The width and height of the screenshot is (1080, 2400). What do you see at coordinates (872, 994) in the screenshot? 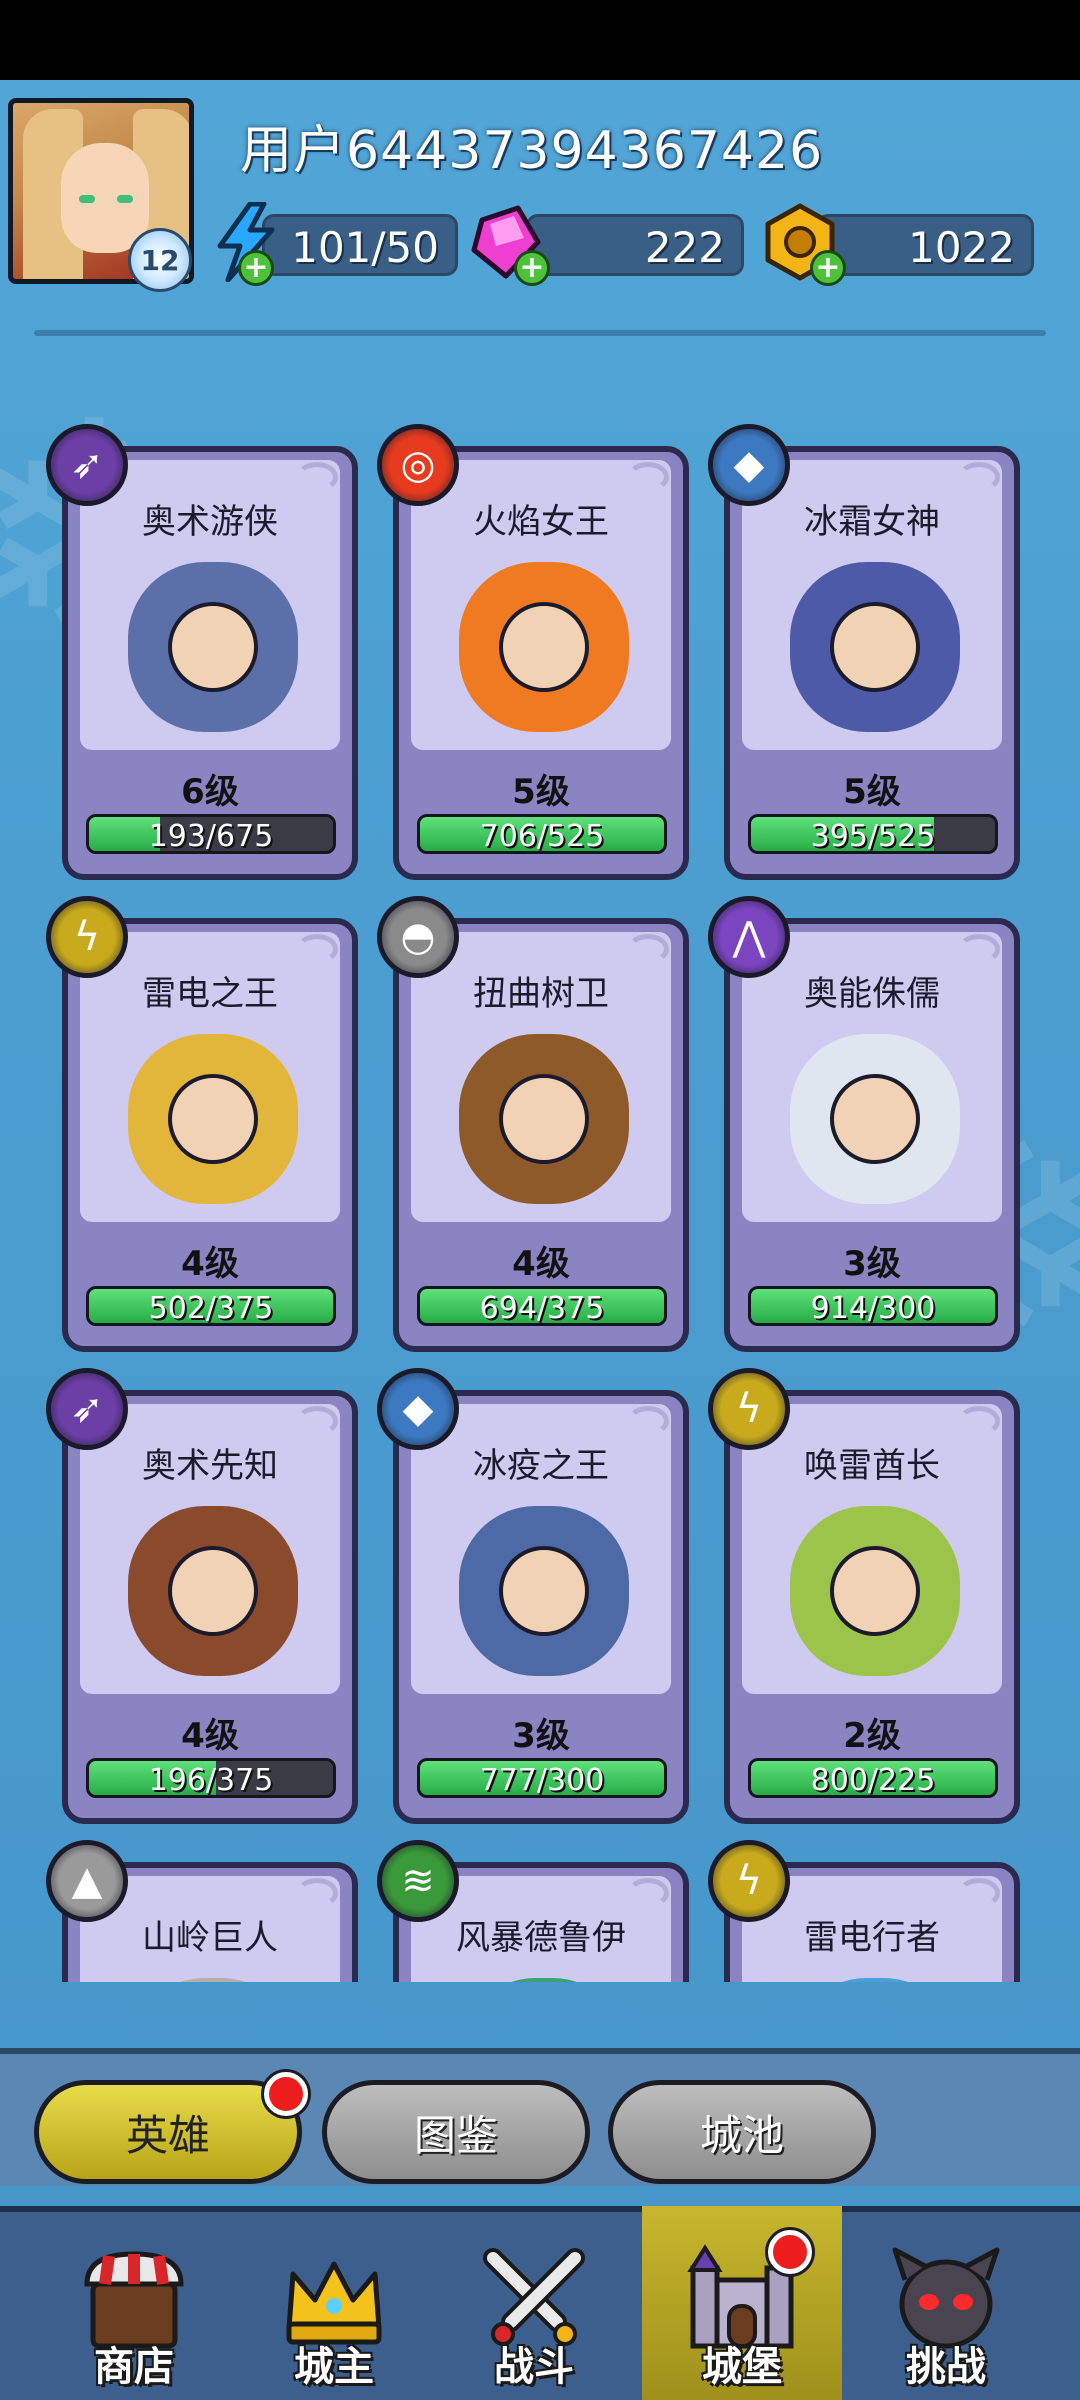
I see `hero-name: 奥能侏儒` at bounding box center [872, 994].